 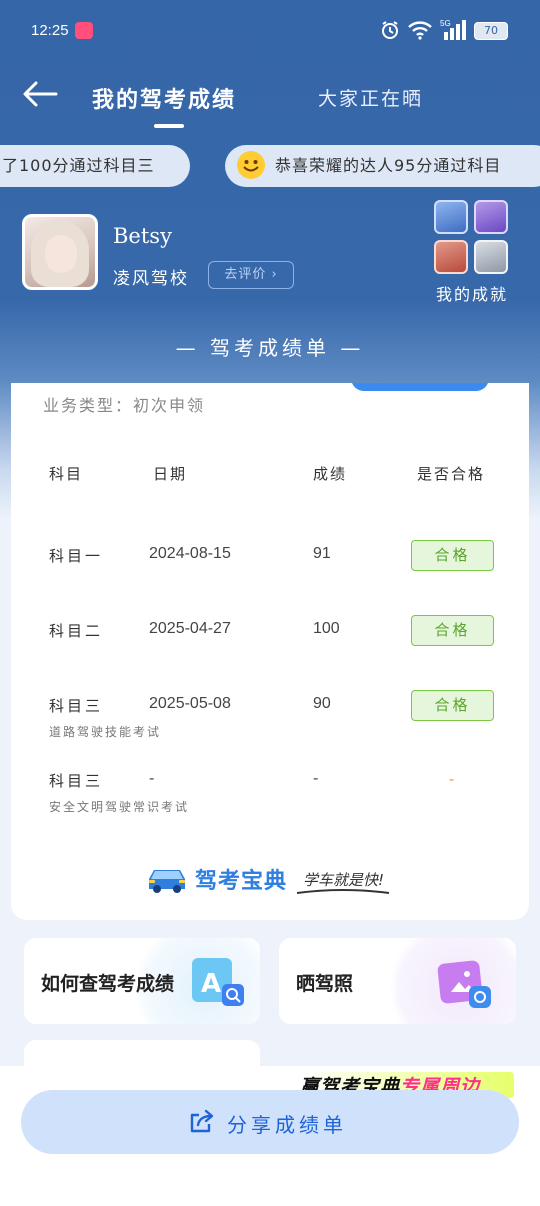 What do you see at coordinates (152, 778) in the screenshot?
I see `row-date: -` at bounding box center [152, 778].